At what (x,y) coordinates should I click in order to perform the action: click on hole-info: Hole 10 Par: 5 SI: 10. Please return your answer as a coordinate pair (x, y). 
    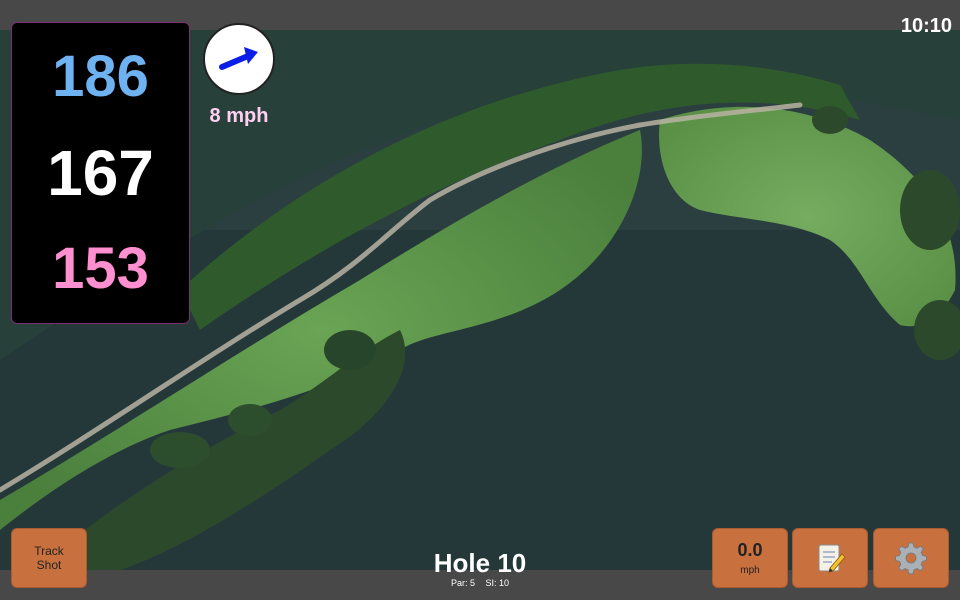
    Looking at the image, I should click on (480, 569).